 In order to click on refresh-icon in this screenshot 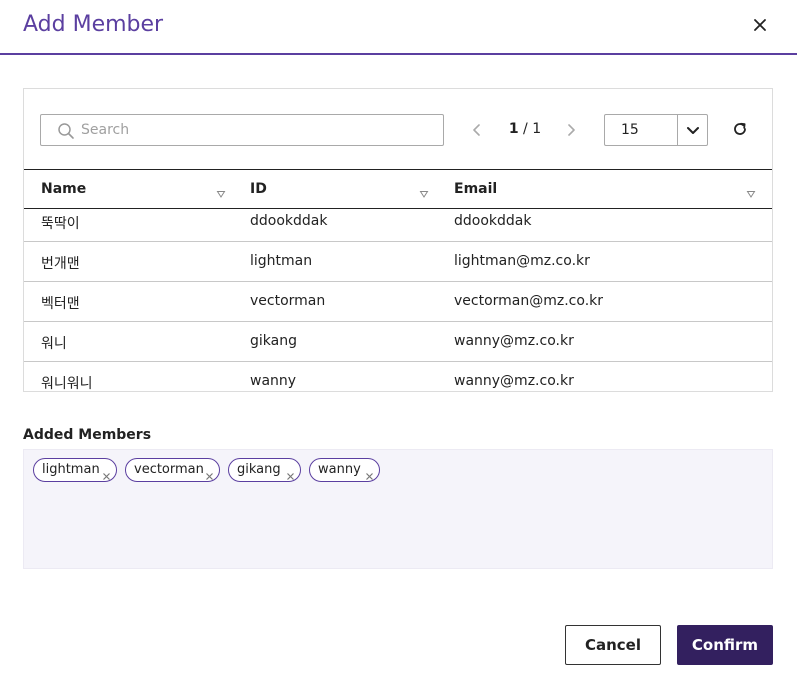, I will do `click(740, 129)`.